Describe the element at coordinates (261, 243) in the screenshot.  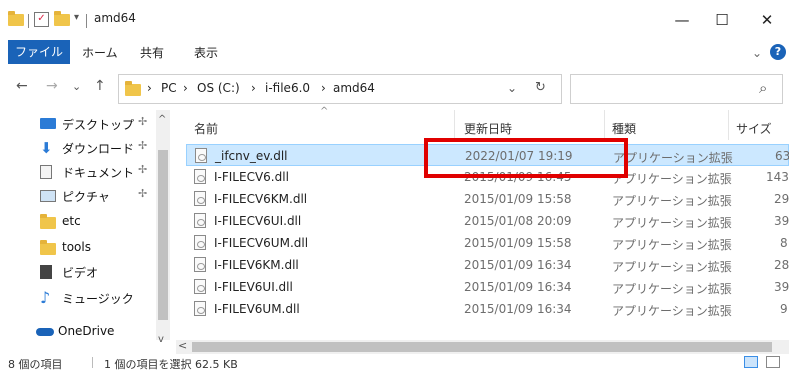
I see `file-name: I-FILECV6UM.dll` at that location.